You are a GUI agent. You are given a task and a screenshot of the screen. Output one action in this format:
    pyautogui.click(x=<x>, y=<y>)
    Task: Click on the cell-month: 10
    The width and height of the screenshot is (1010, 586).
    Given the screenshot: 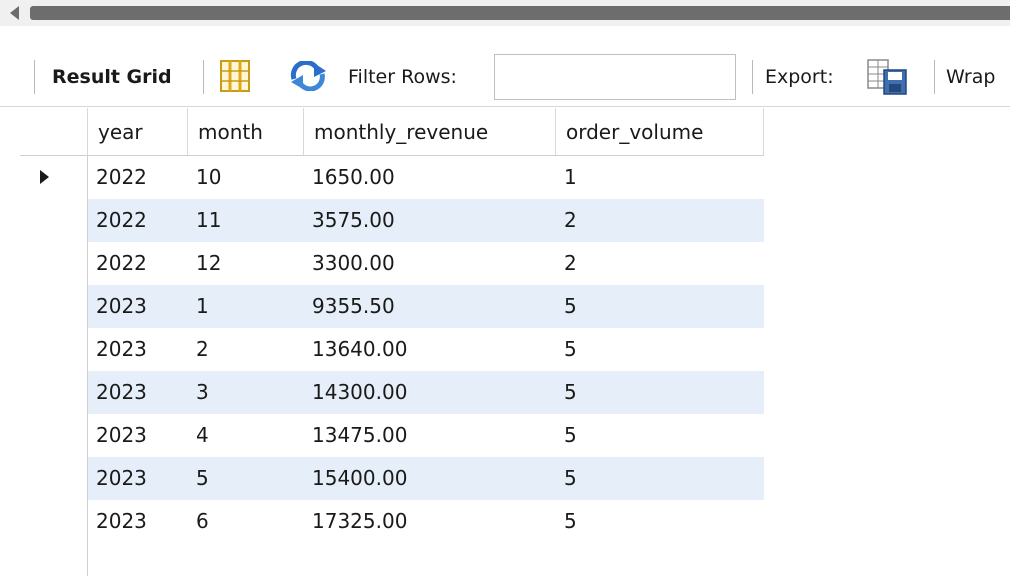 What is the action you would take?
    pyautogui.click(x=246, y=177)
    